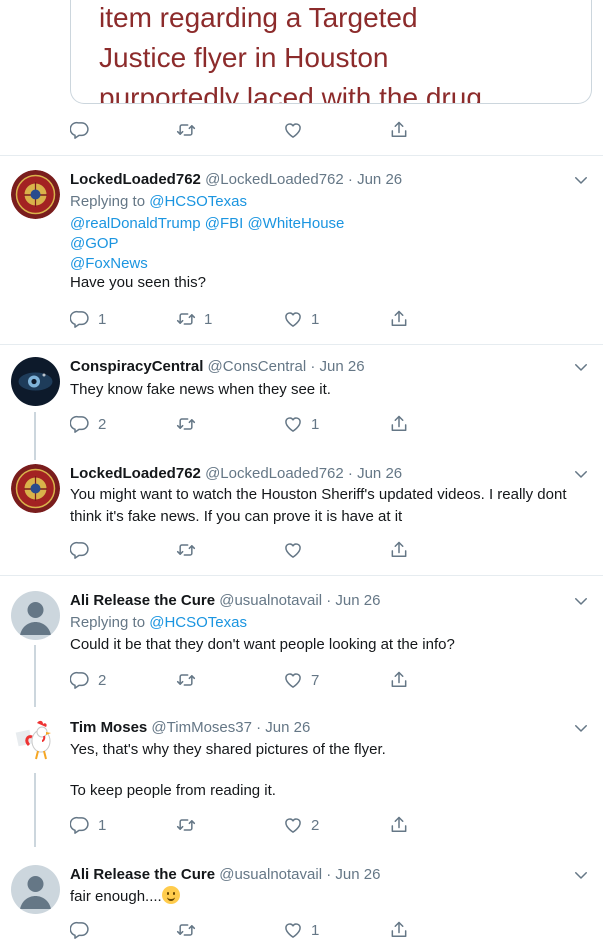 This screenshot has height=941, width=603. Describe the element at coordinates (315, 825) in the screenshot. I see `like-count: 2` at that location.